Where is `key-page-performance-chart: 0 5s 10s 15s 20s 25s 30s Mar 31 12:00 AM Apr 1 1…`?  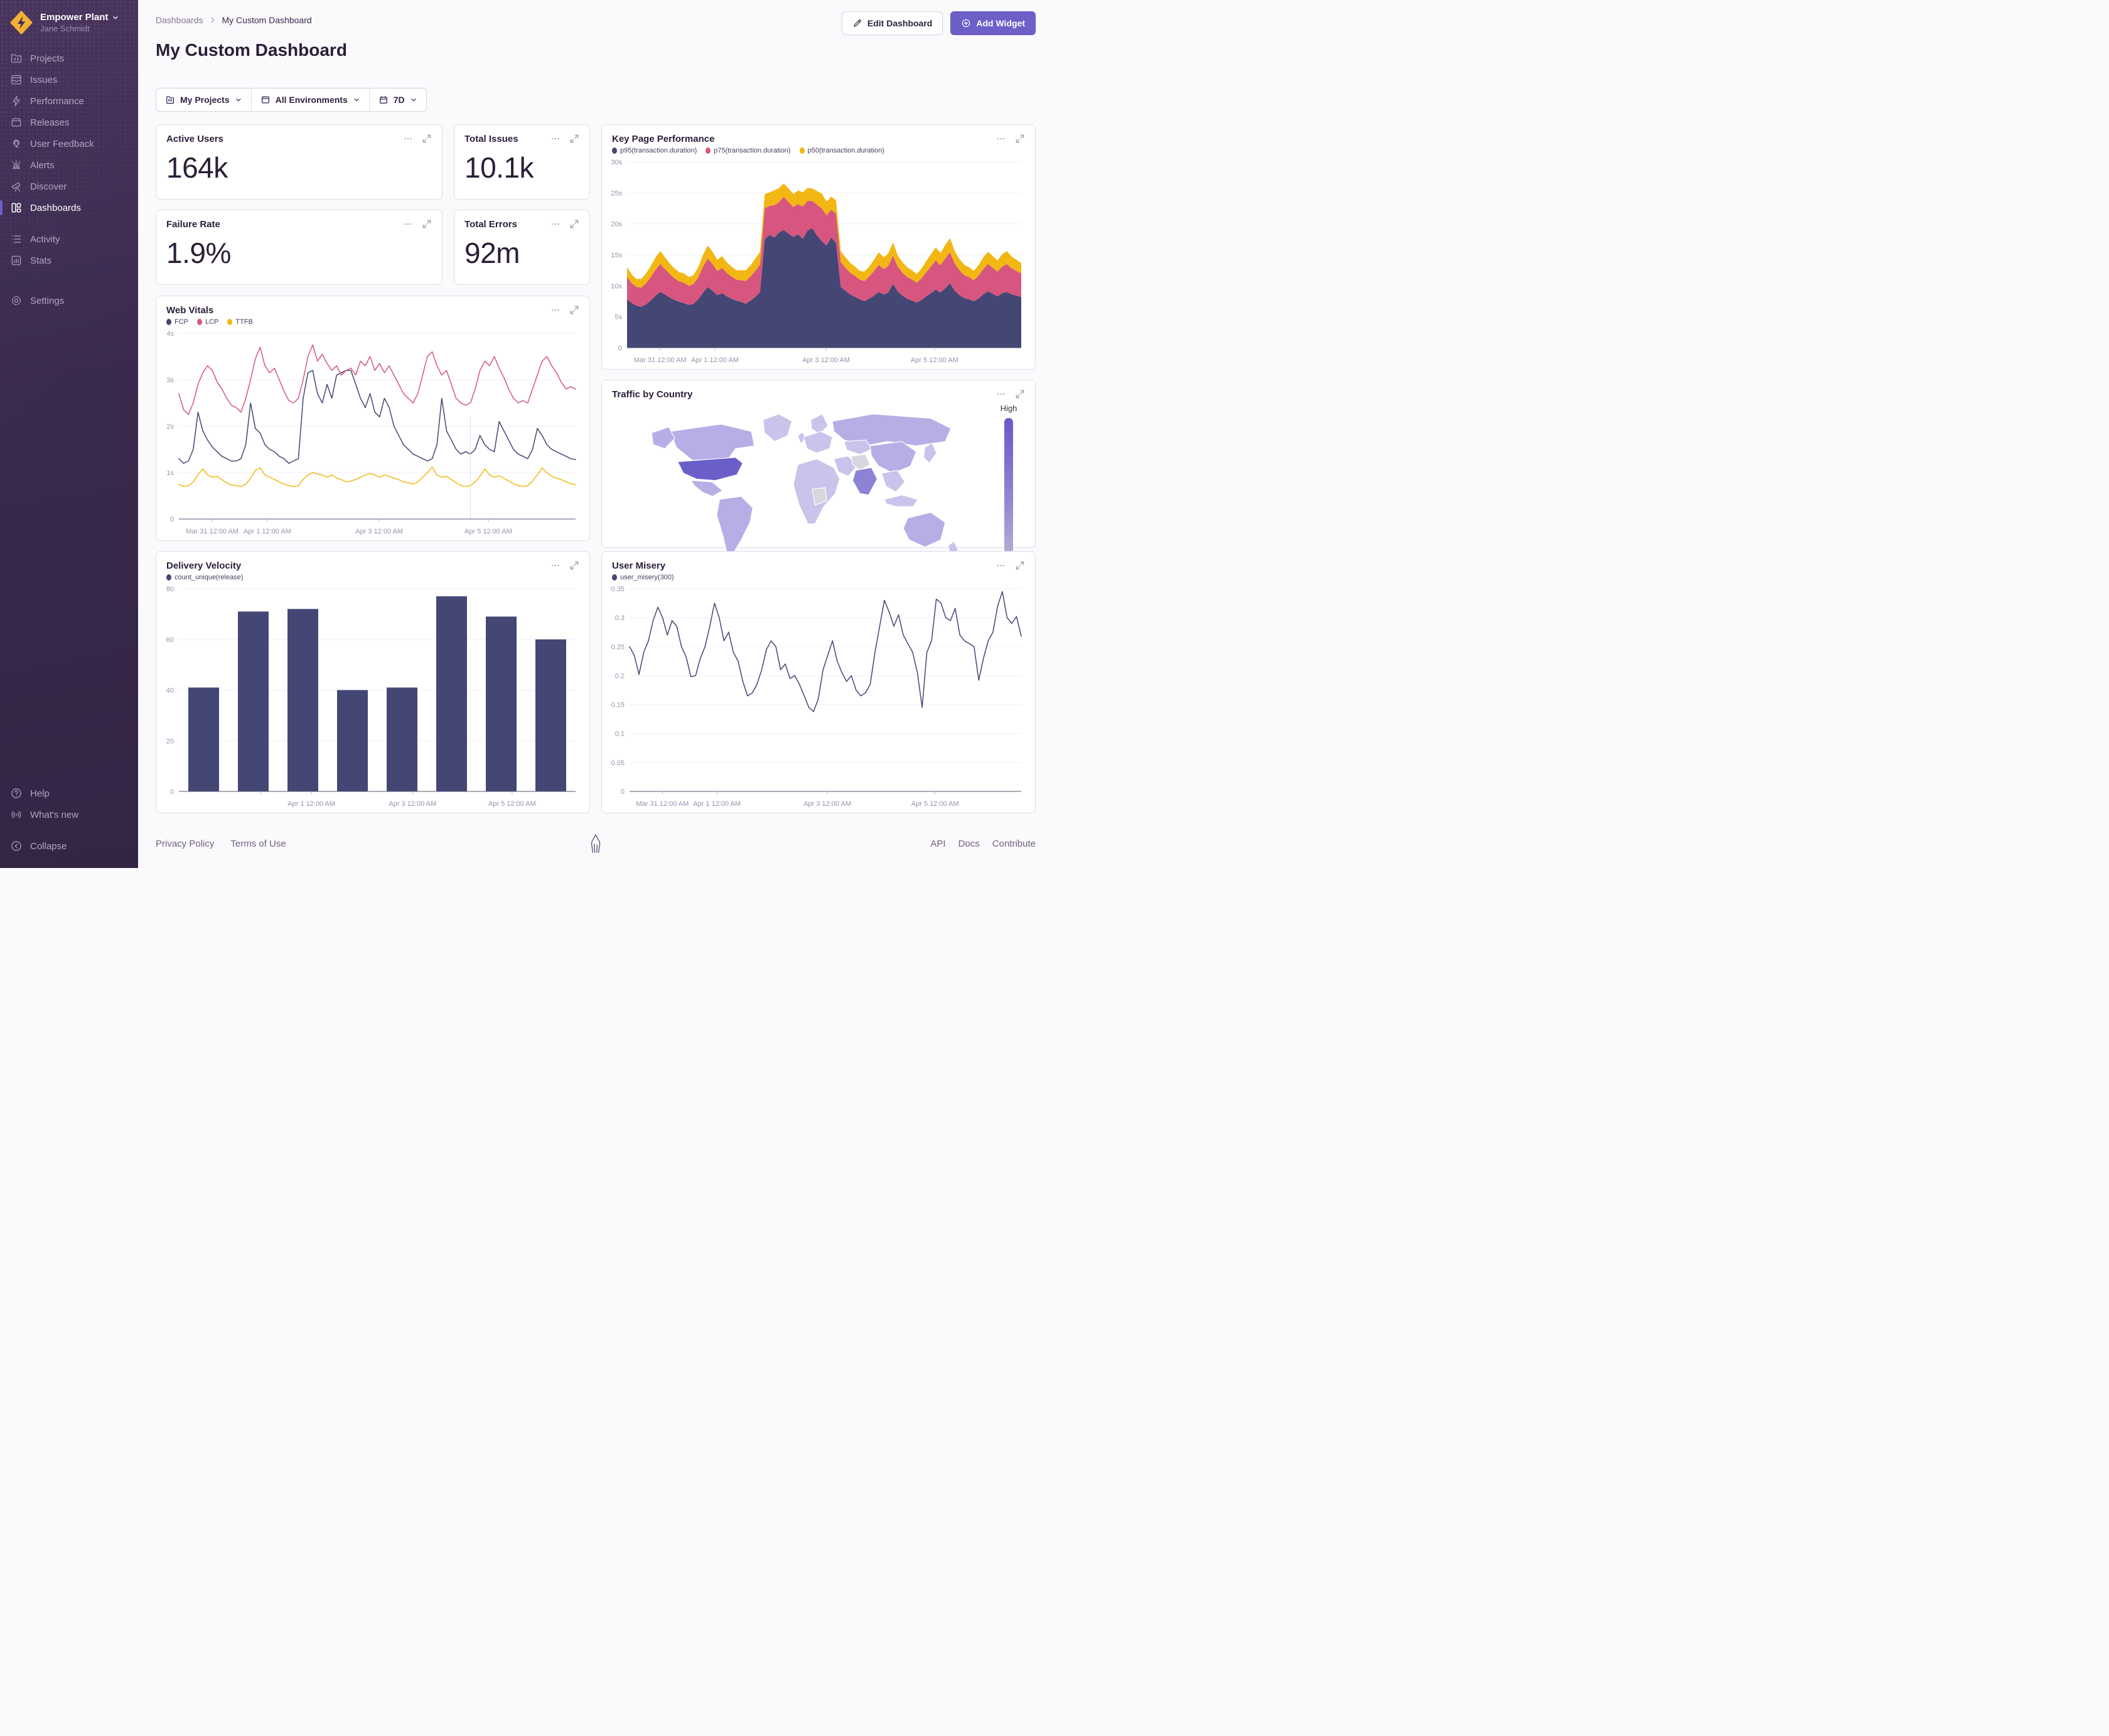
key-page-performance-chart: 0 5s 10s 15s 20s 25s 30s Mar 31 12:00 AM Apr 1 1… is located at coordinates (817, 263).